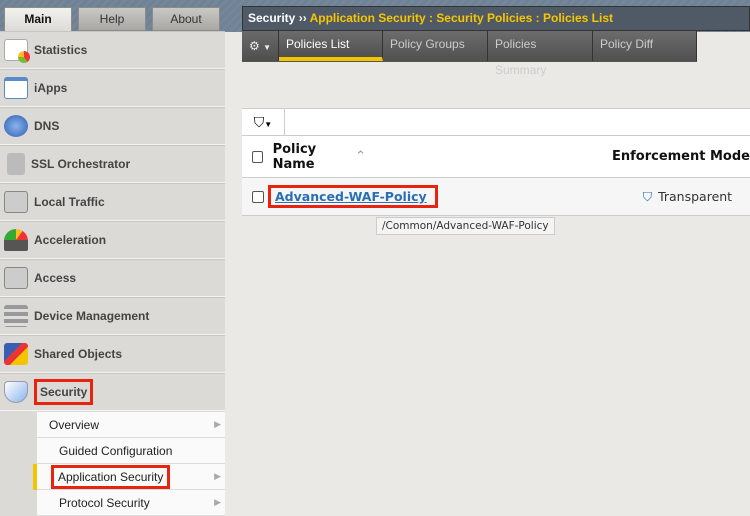 The width and height of the screenshot is (750, 516). What do you see at coordinates (112, 354) in the screenshot?
I see `sidebar-item-shared-objects: Shared Objects` at bounding box center [112, 354].